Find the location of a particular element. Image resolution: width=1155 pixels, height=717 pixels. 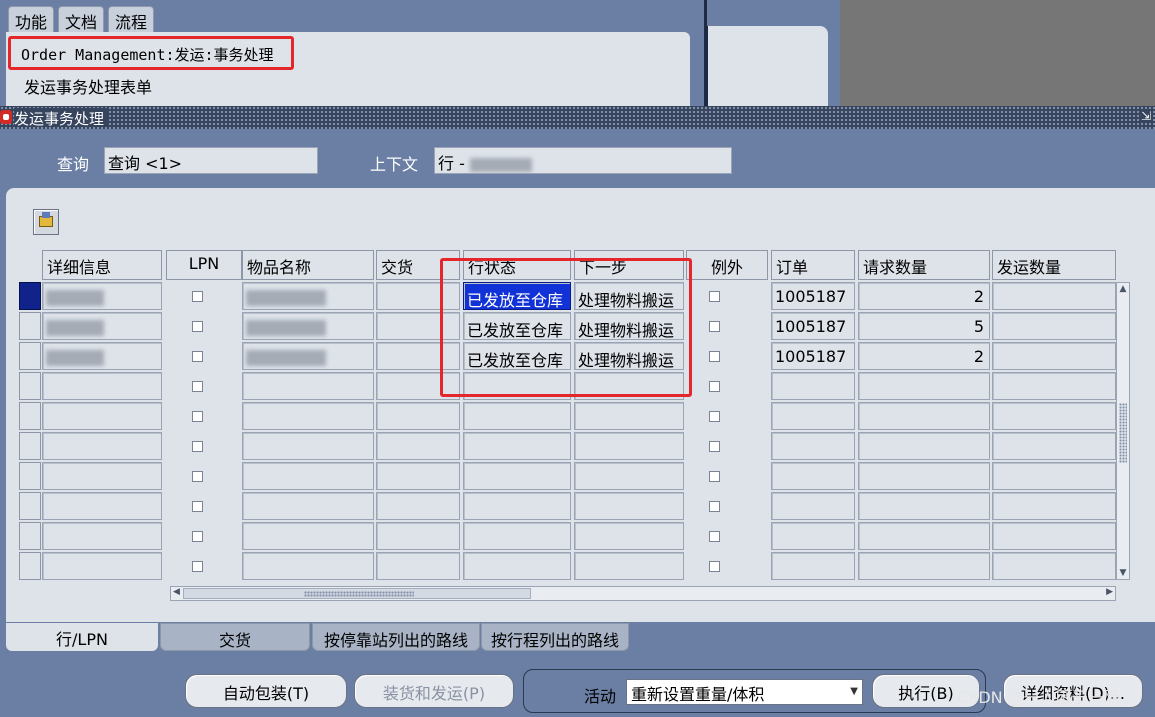

col-header-lpn: LPN is located at coordinates (204, 265).